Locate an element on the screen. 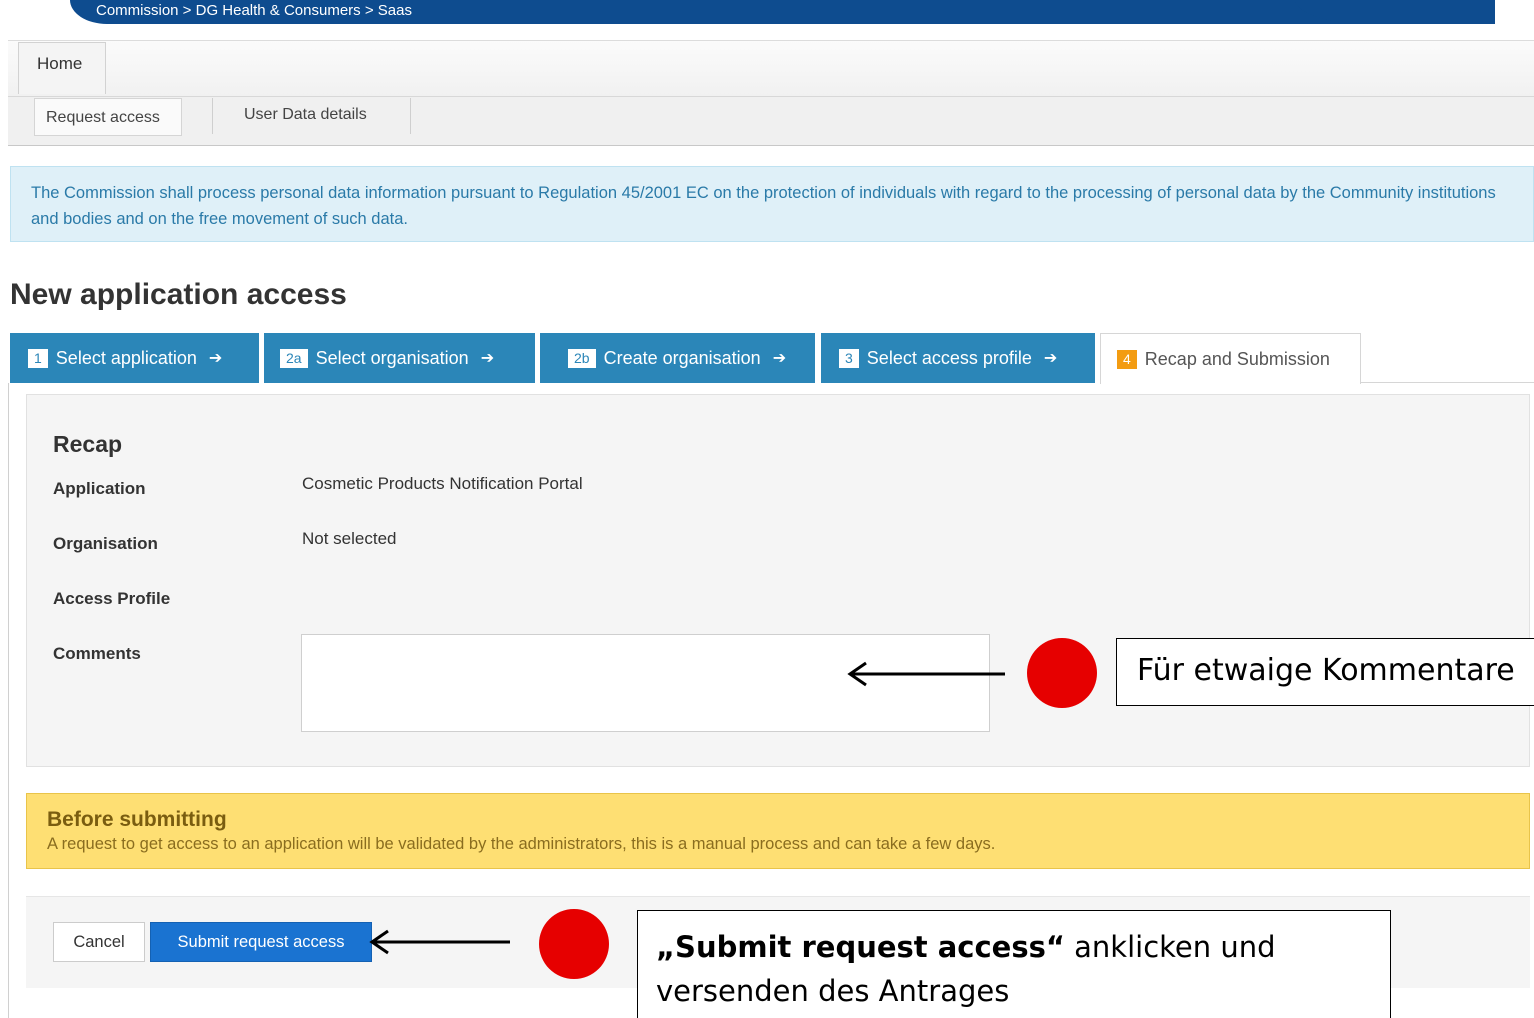 This screenshot has width=1534, height=1018. comments-annotation: Für etwaige Kommentare is located at coordinates (1325, 672).